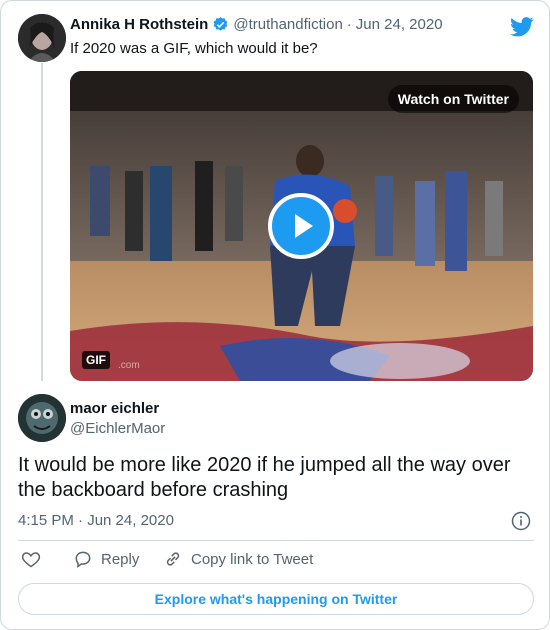  I want to click on explore-label: Explore what's happening on Twitter, so click(276, 599).